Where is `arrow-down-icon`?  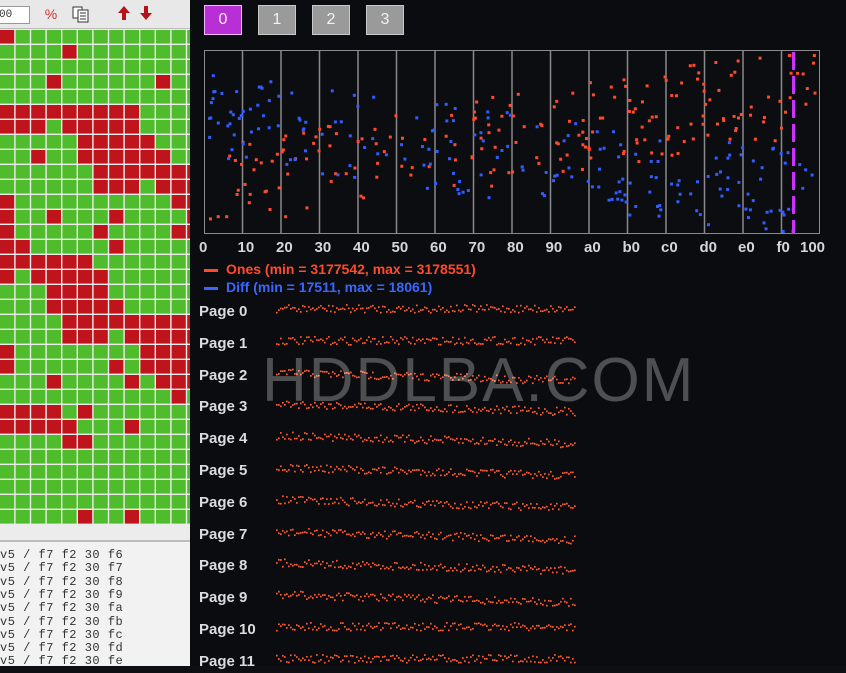
arrow-down-icon is located at coordinates (146, 14).